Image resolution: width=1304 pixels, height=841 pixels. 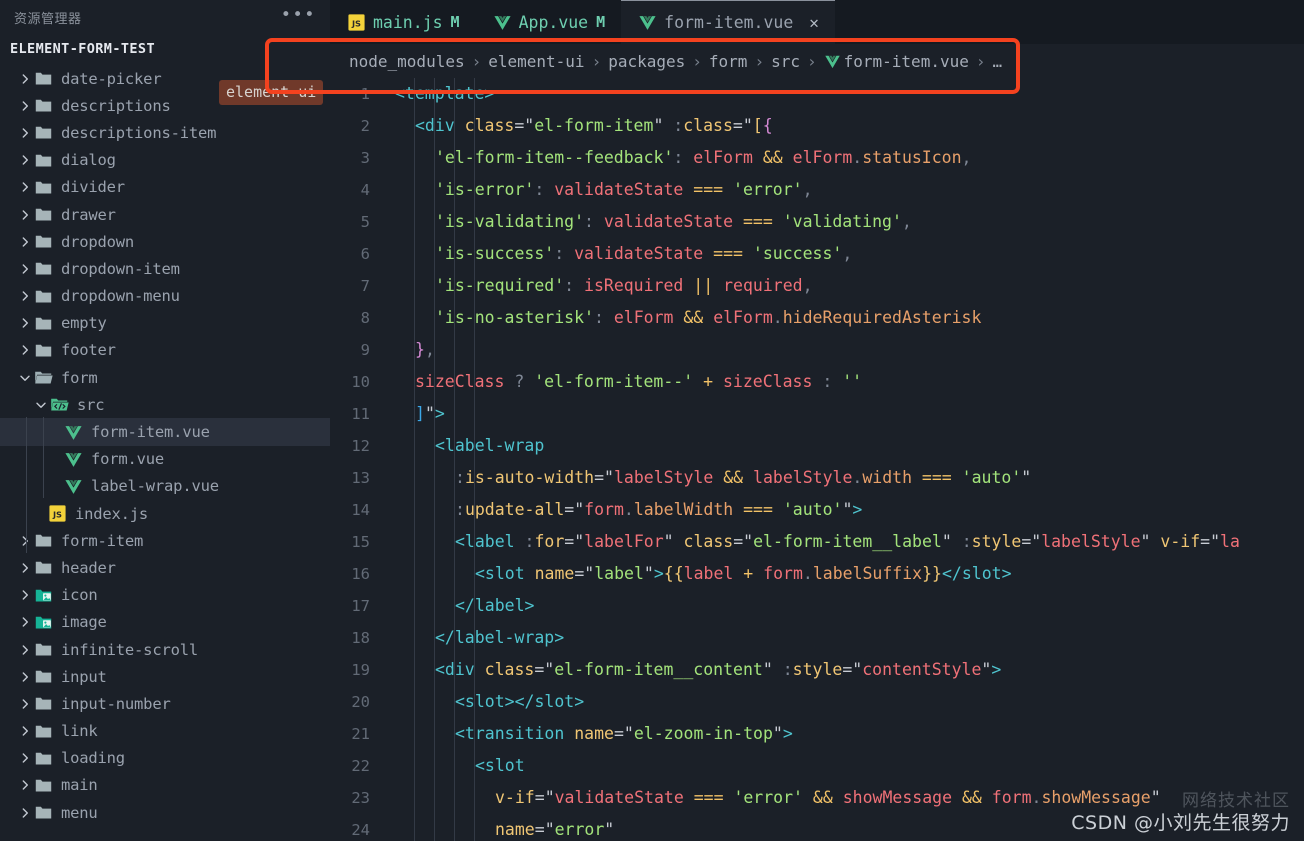 What do you see at coordinates (683, 509) in the screenshot?
I see `code-token: labelWidth` at bounding box center [683, 509].